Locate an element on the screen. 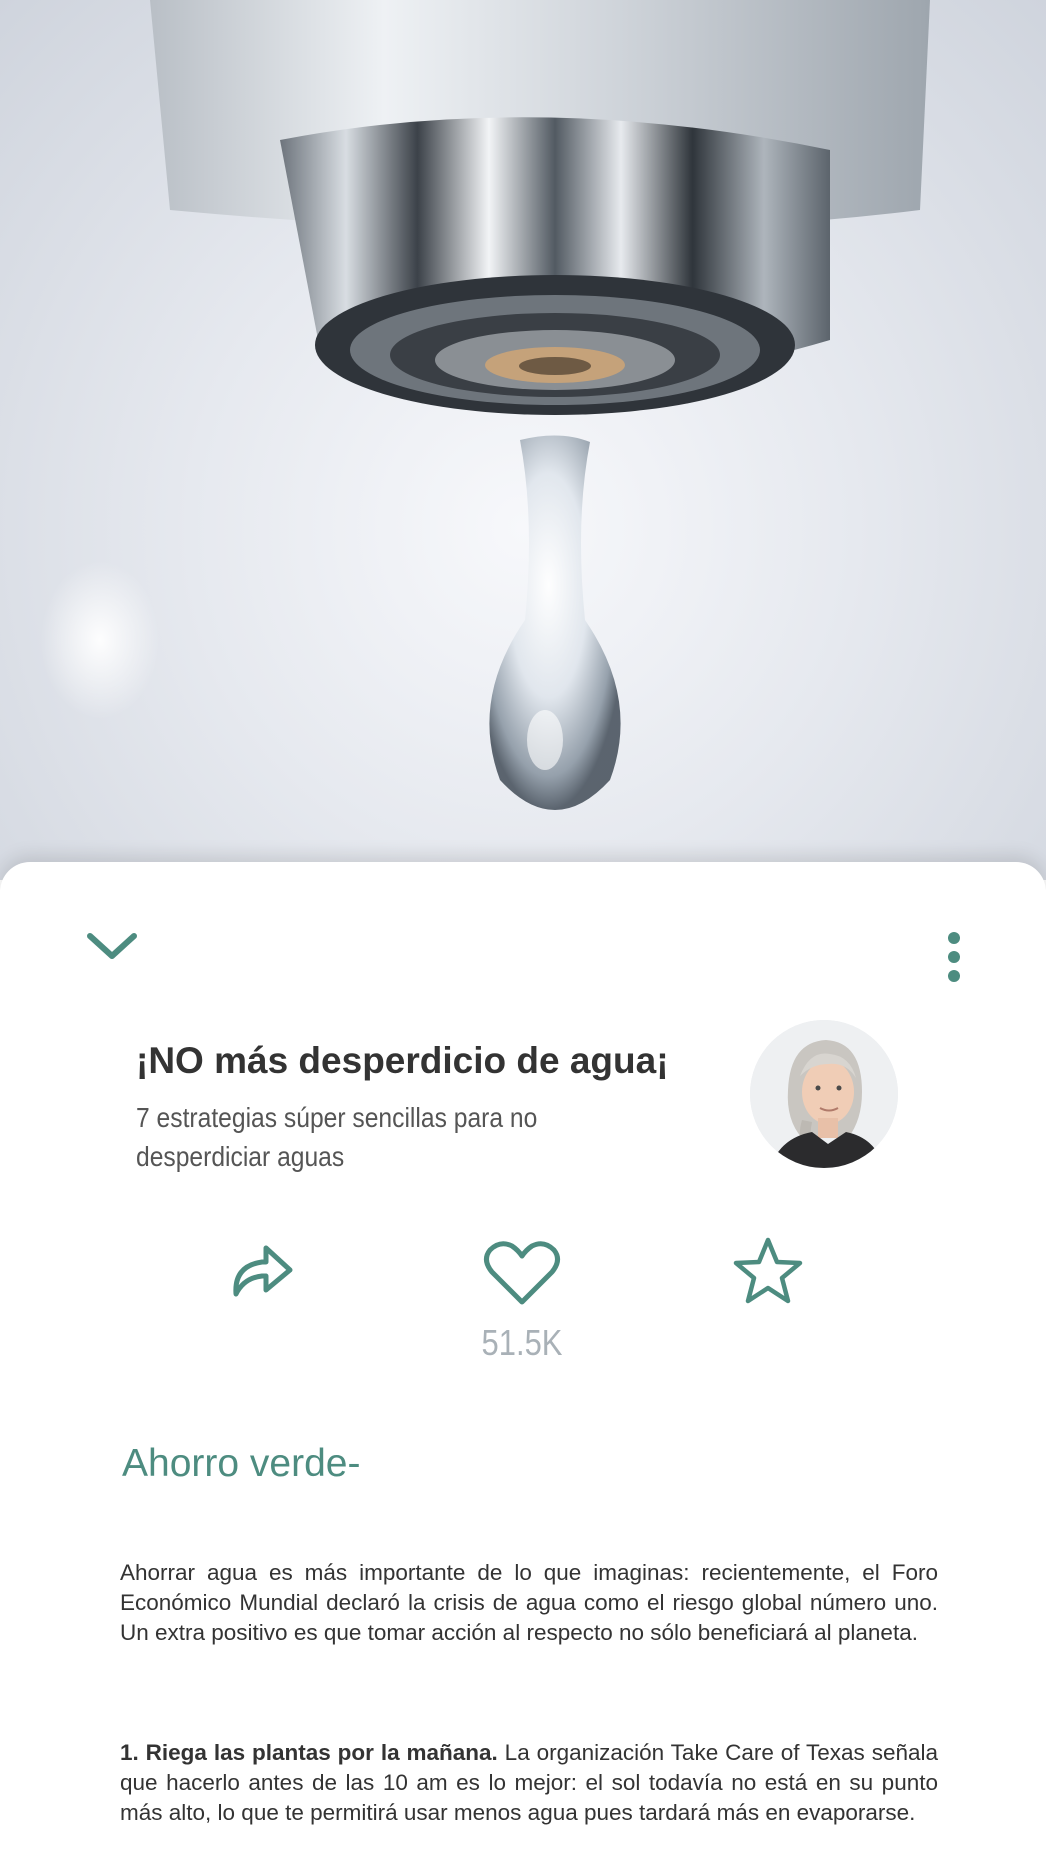  heart-icon is located at coordinates (522, 1273).